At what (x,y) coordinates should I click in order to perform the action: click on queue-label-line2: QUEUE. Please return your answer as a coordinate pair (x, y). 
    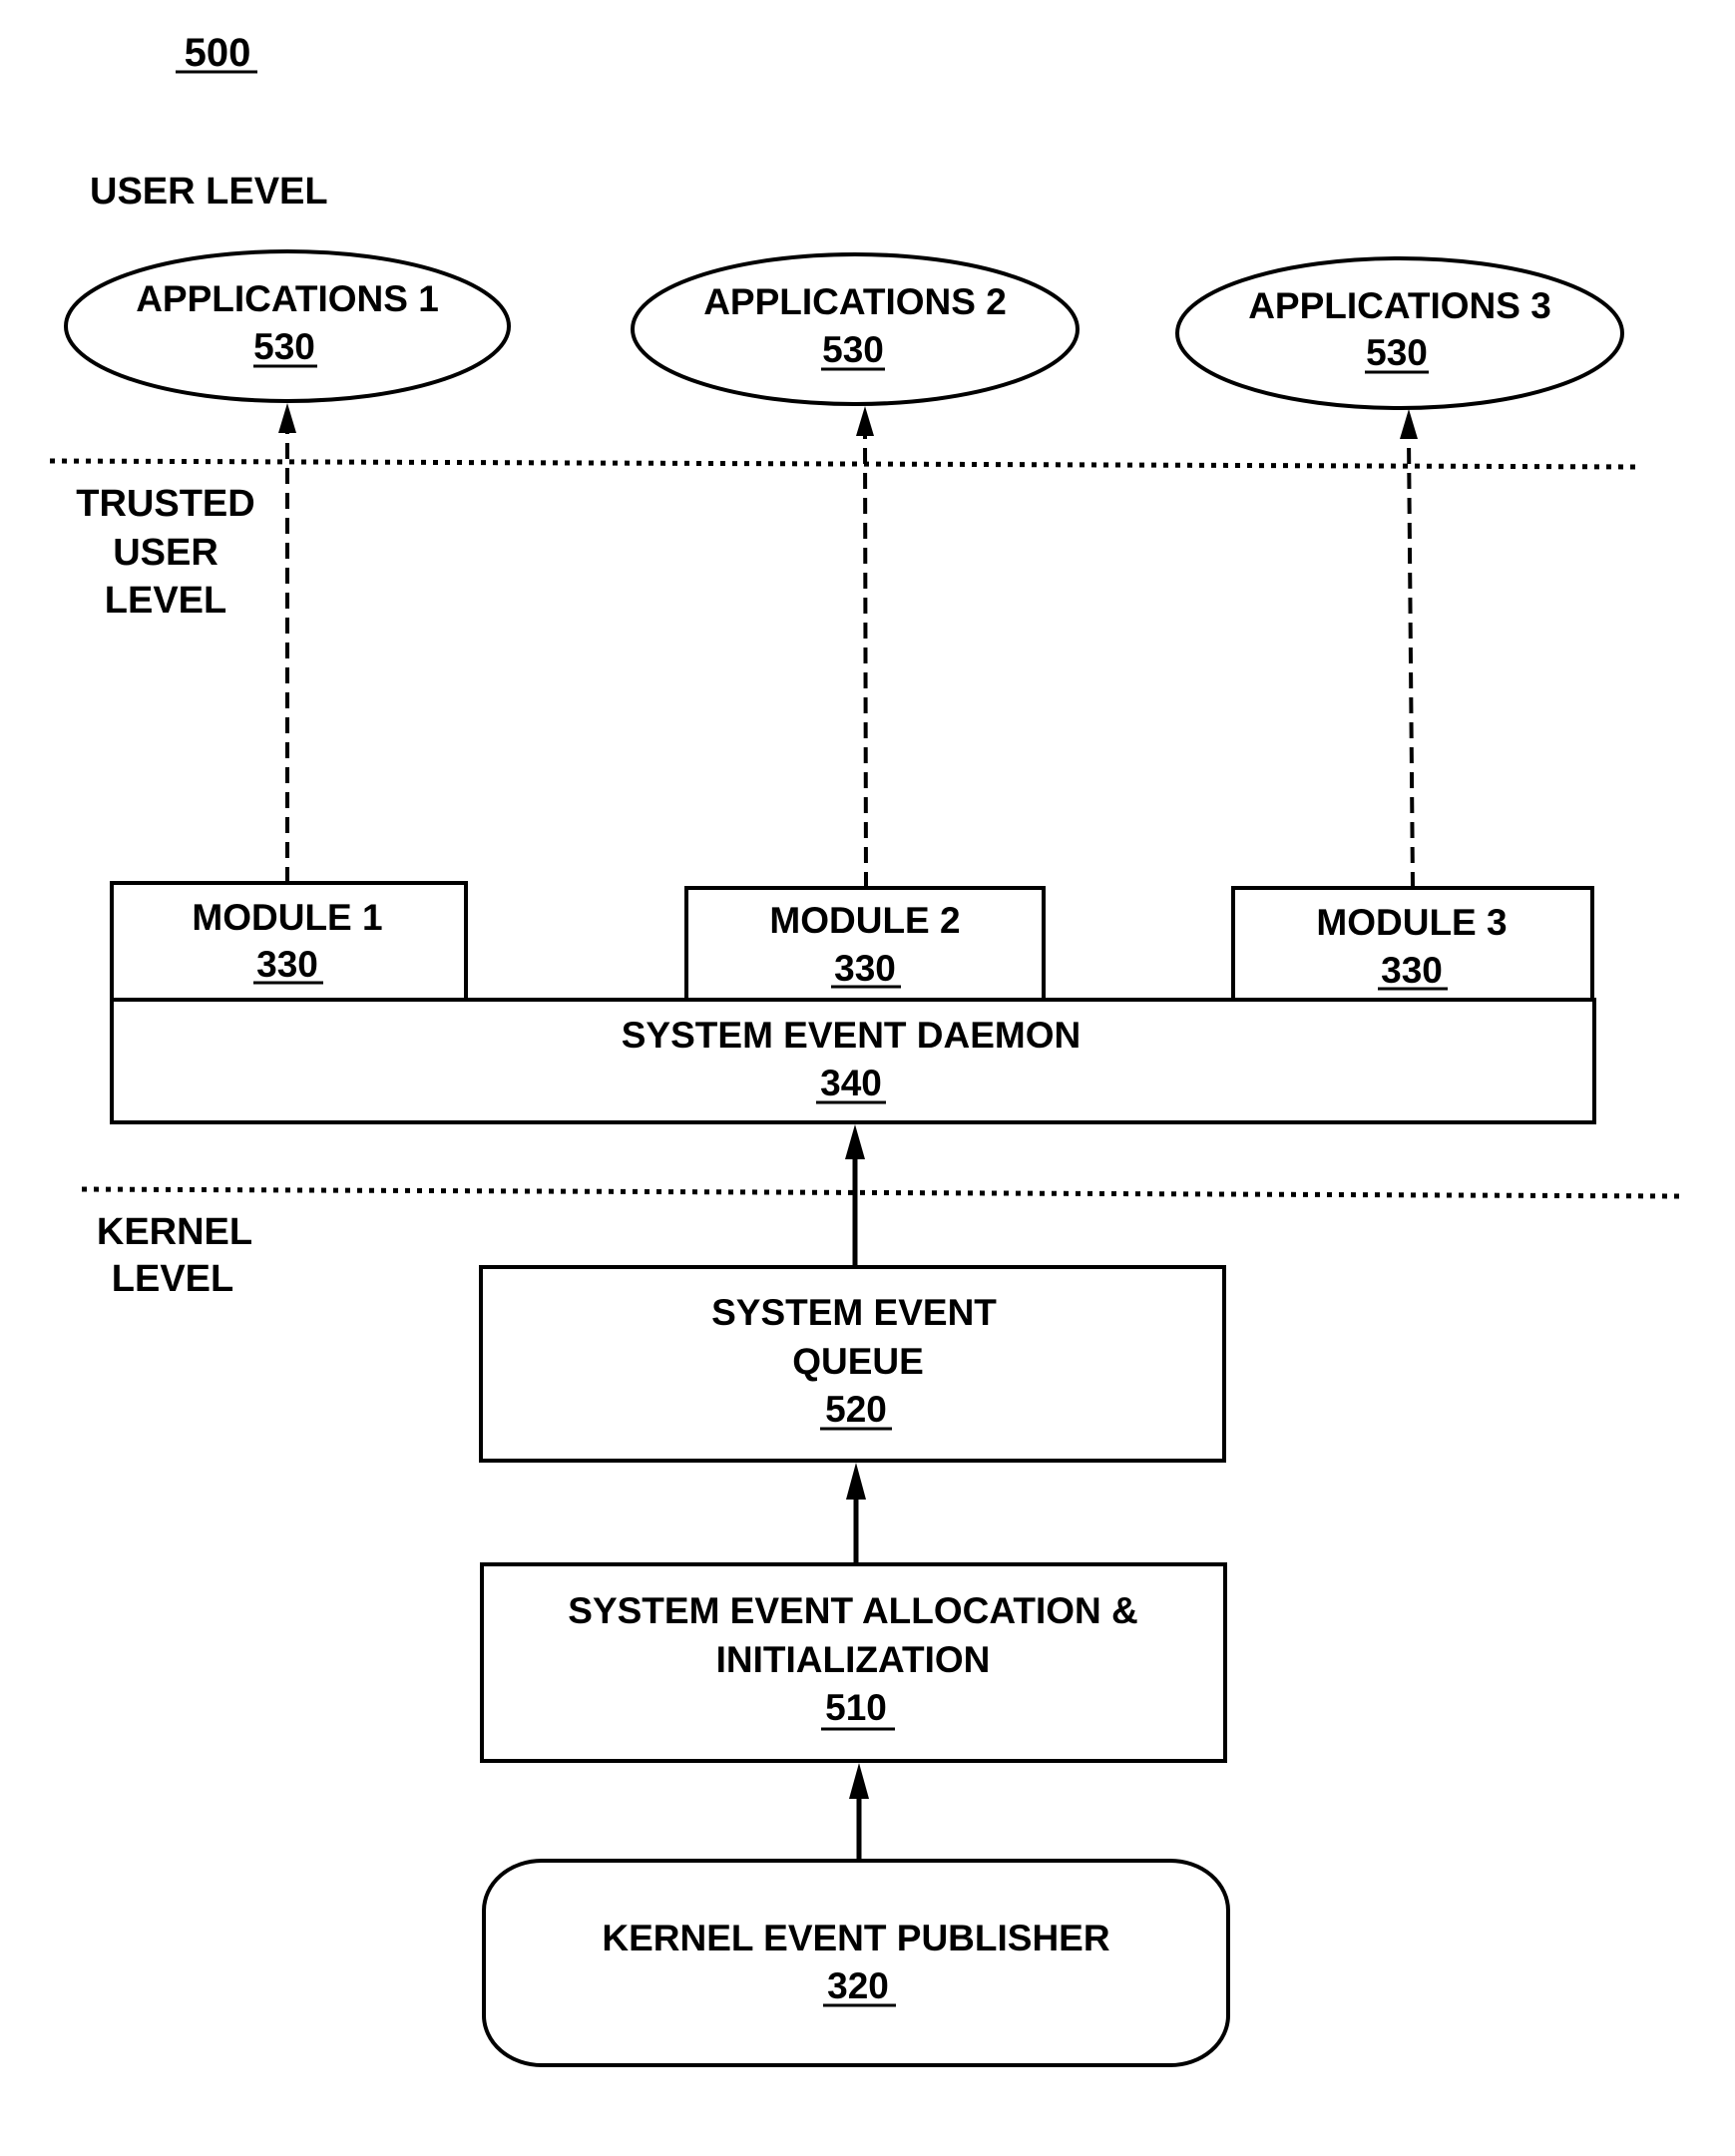
    Looking at the image, I should click on (858, 1361).